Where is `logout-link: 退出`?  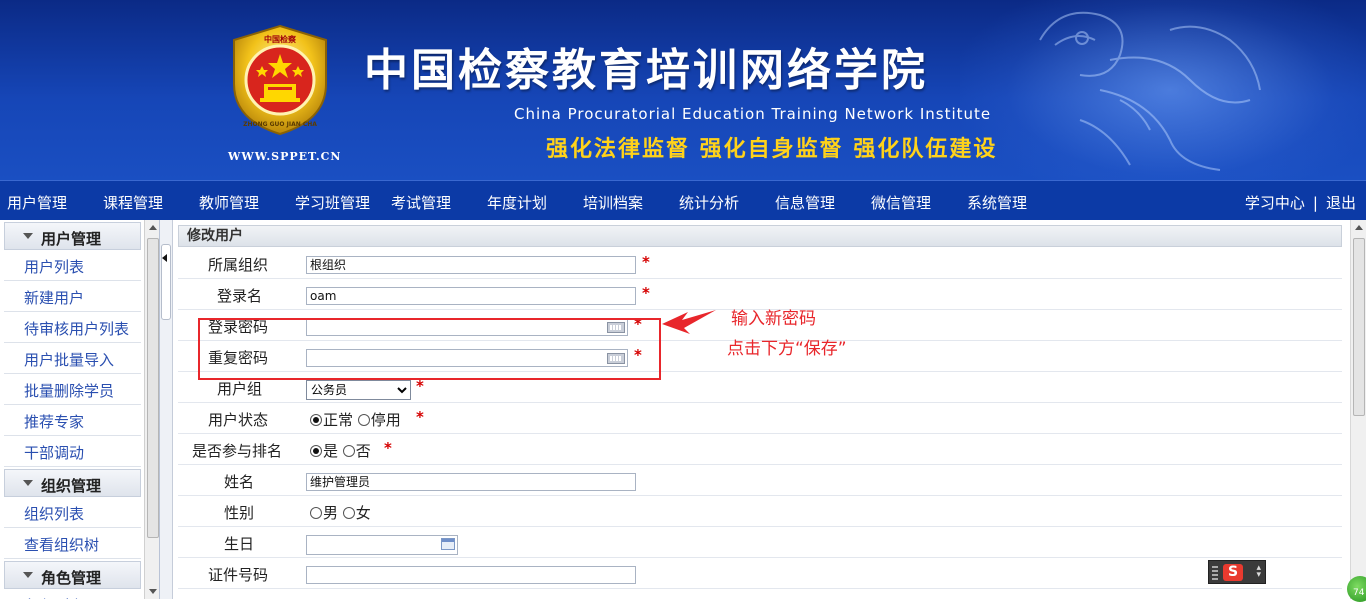 logout-link: 退出 is located at coordinates (1341, 203).